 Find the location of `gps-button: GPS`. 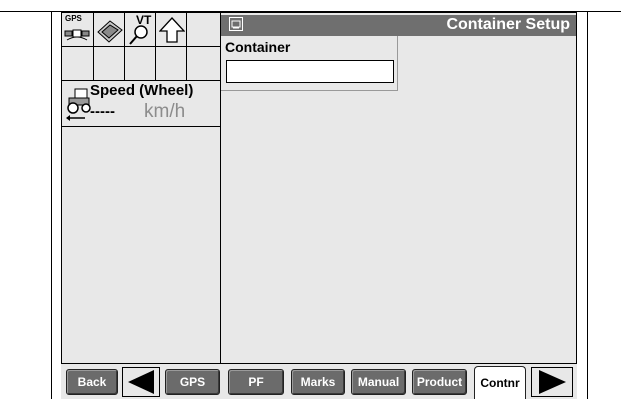

gps-button: GPS is located at coordinates (192, 382).